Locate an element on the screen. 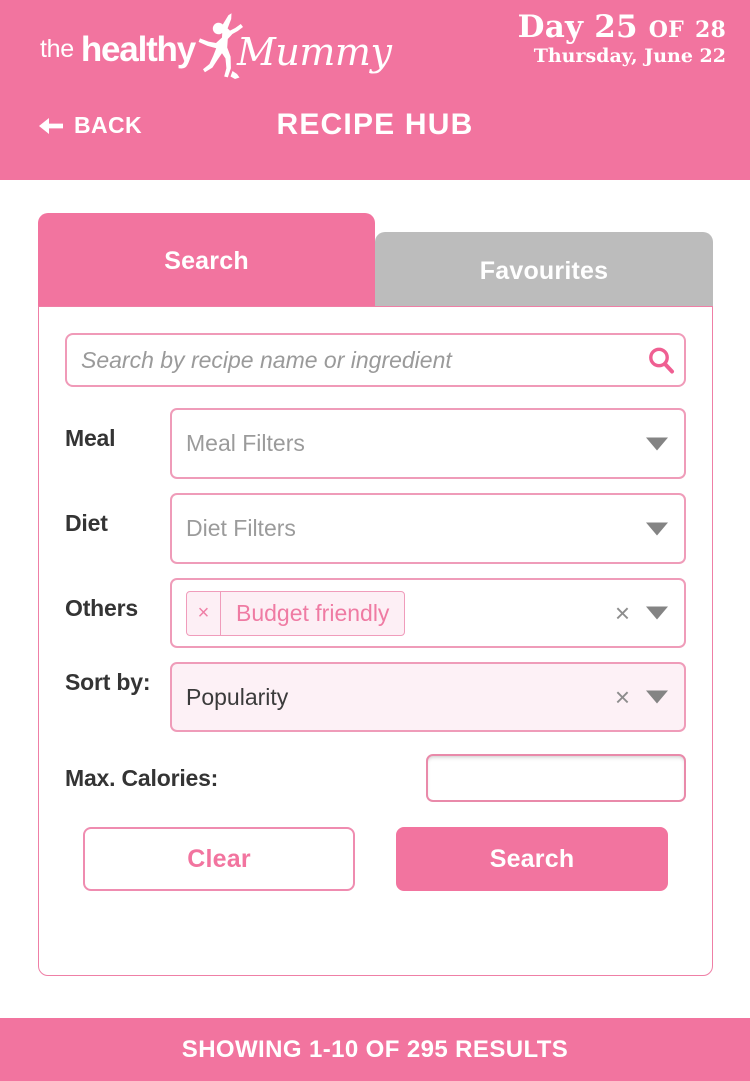 This screenshot has height=1081, width=750. filter-row-diet: Diet Diet Filters is located at coordinates (375, 528).